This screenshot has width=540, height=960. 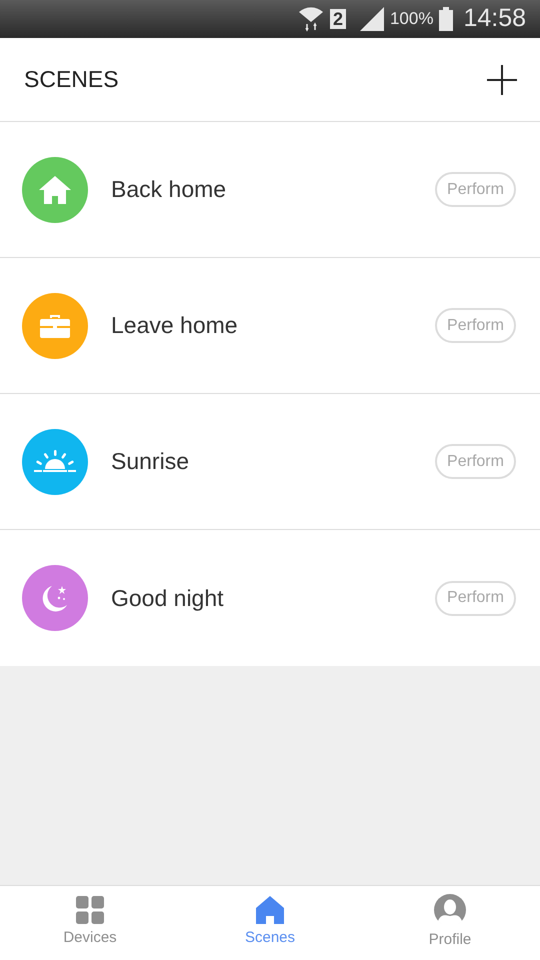 What do you see at coordinates (311, 19) in the screenshot?
I see `wifi-icon` at bounding box center [311, 19].